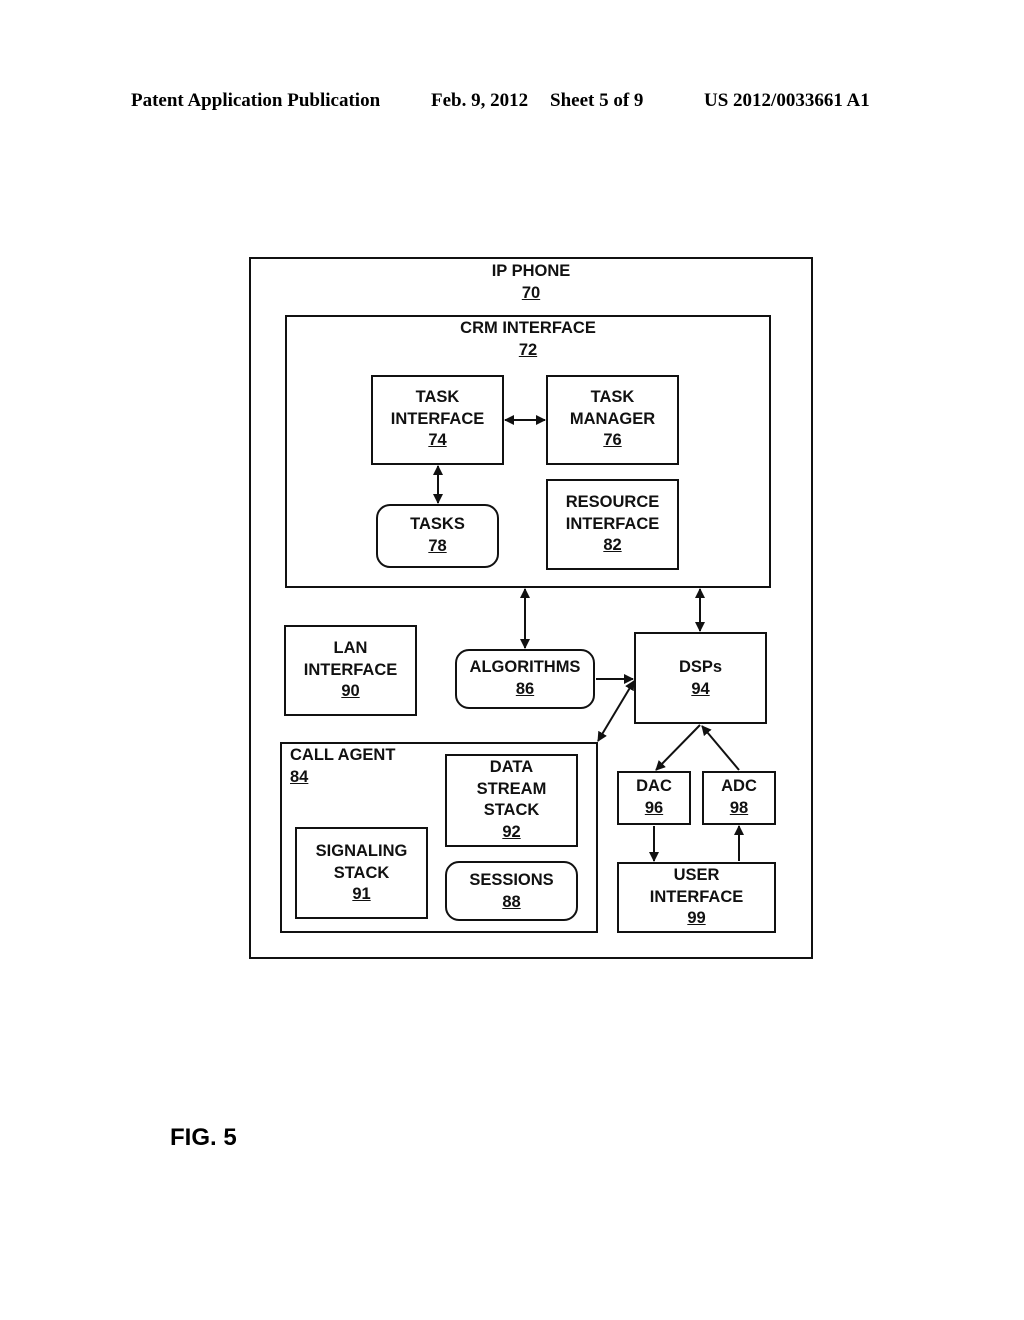 The height and width of the screenshot is (1320, 1024). I want to click on arrow-adc-dsps, so click(720, 748).